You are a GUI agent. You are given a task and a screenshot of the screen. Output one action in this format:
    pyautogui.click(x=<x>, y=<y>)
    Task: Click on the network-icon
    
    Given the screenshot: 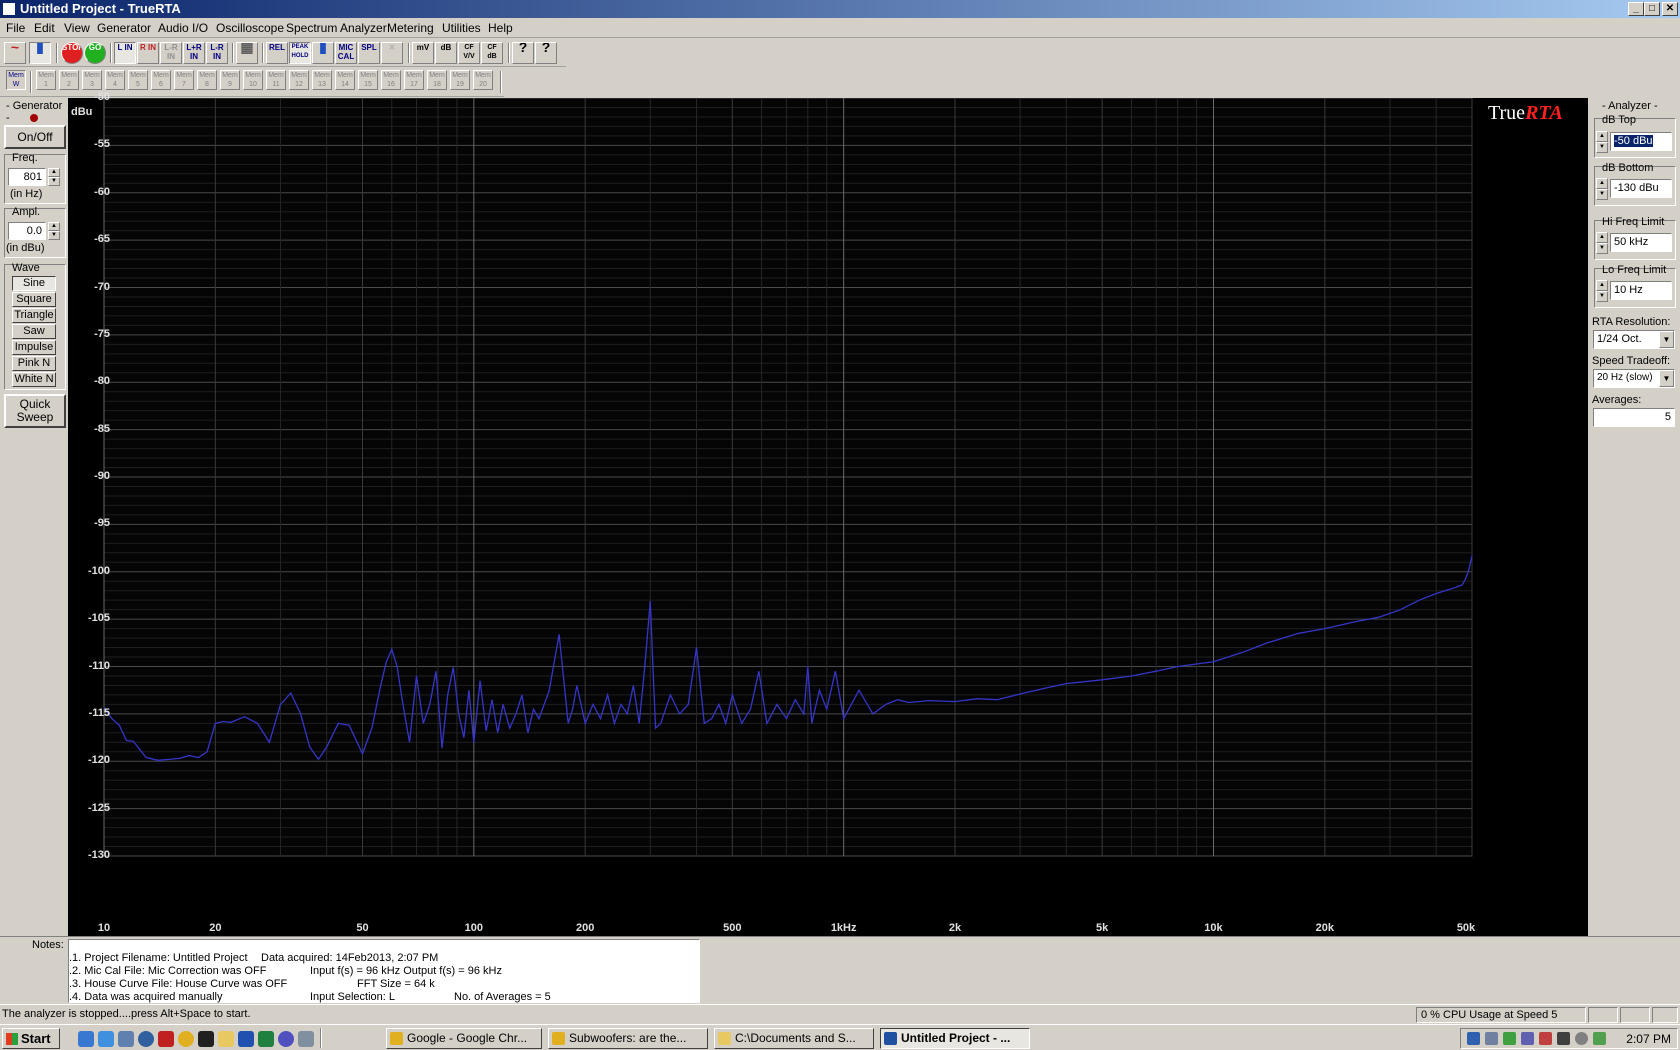 What is the action you would take?
    pyautogui.click(x=1473, y=1038)
    